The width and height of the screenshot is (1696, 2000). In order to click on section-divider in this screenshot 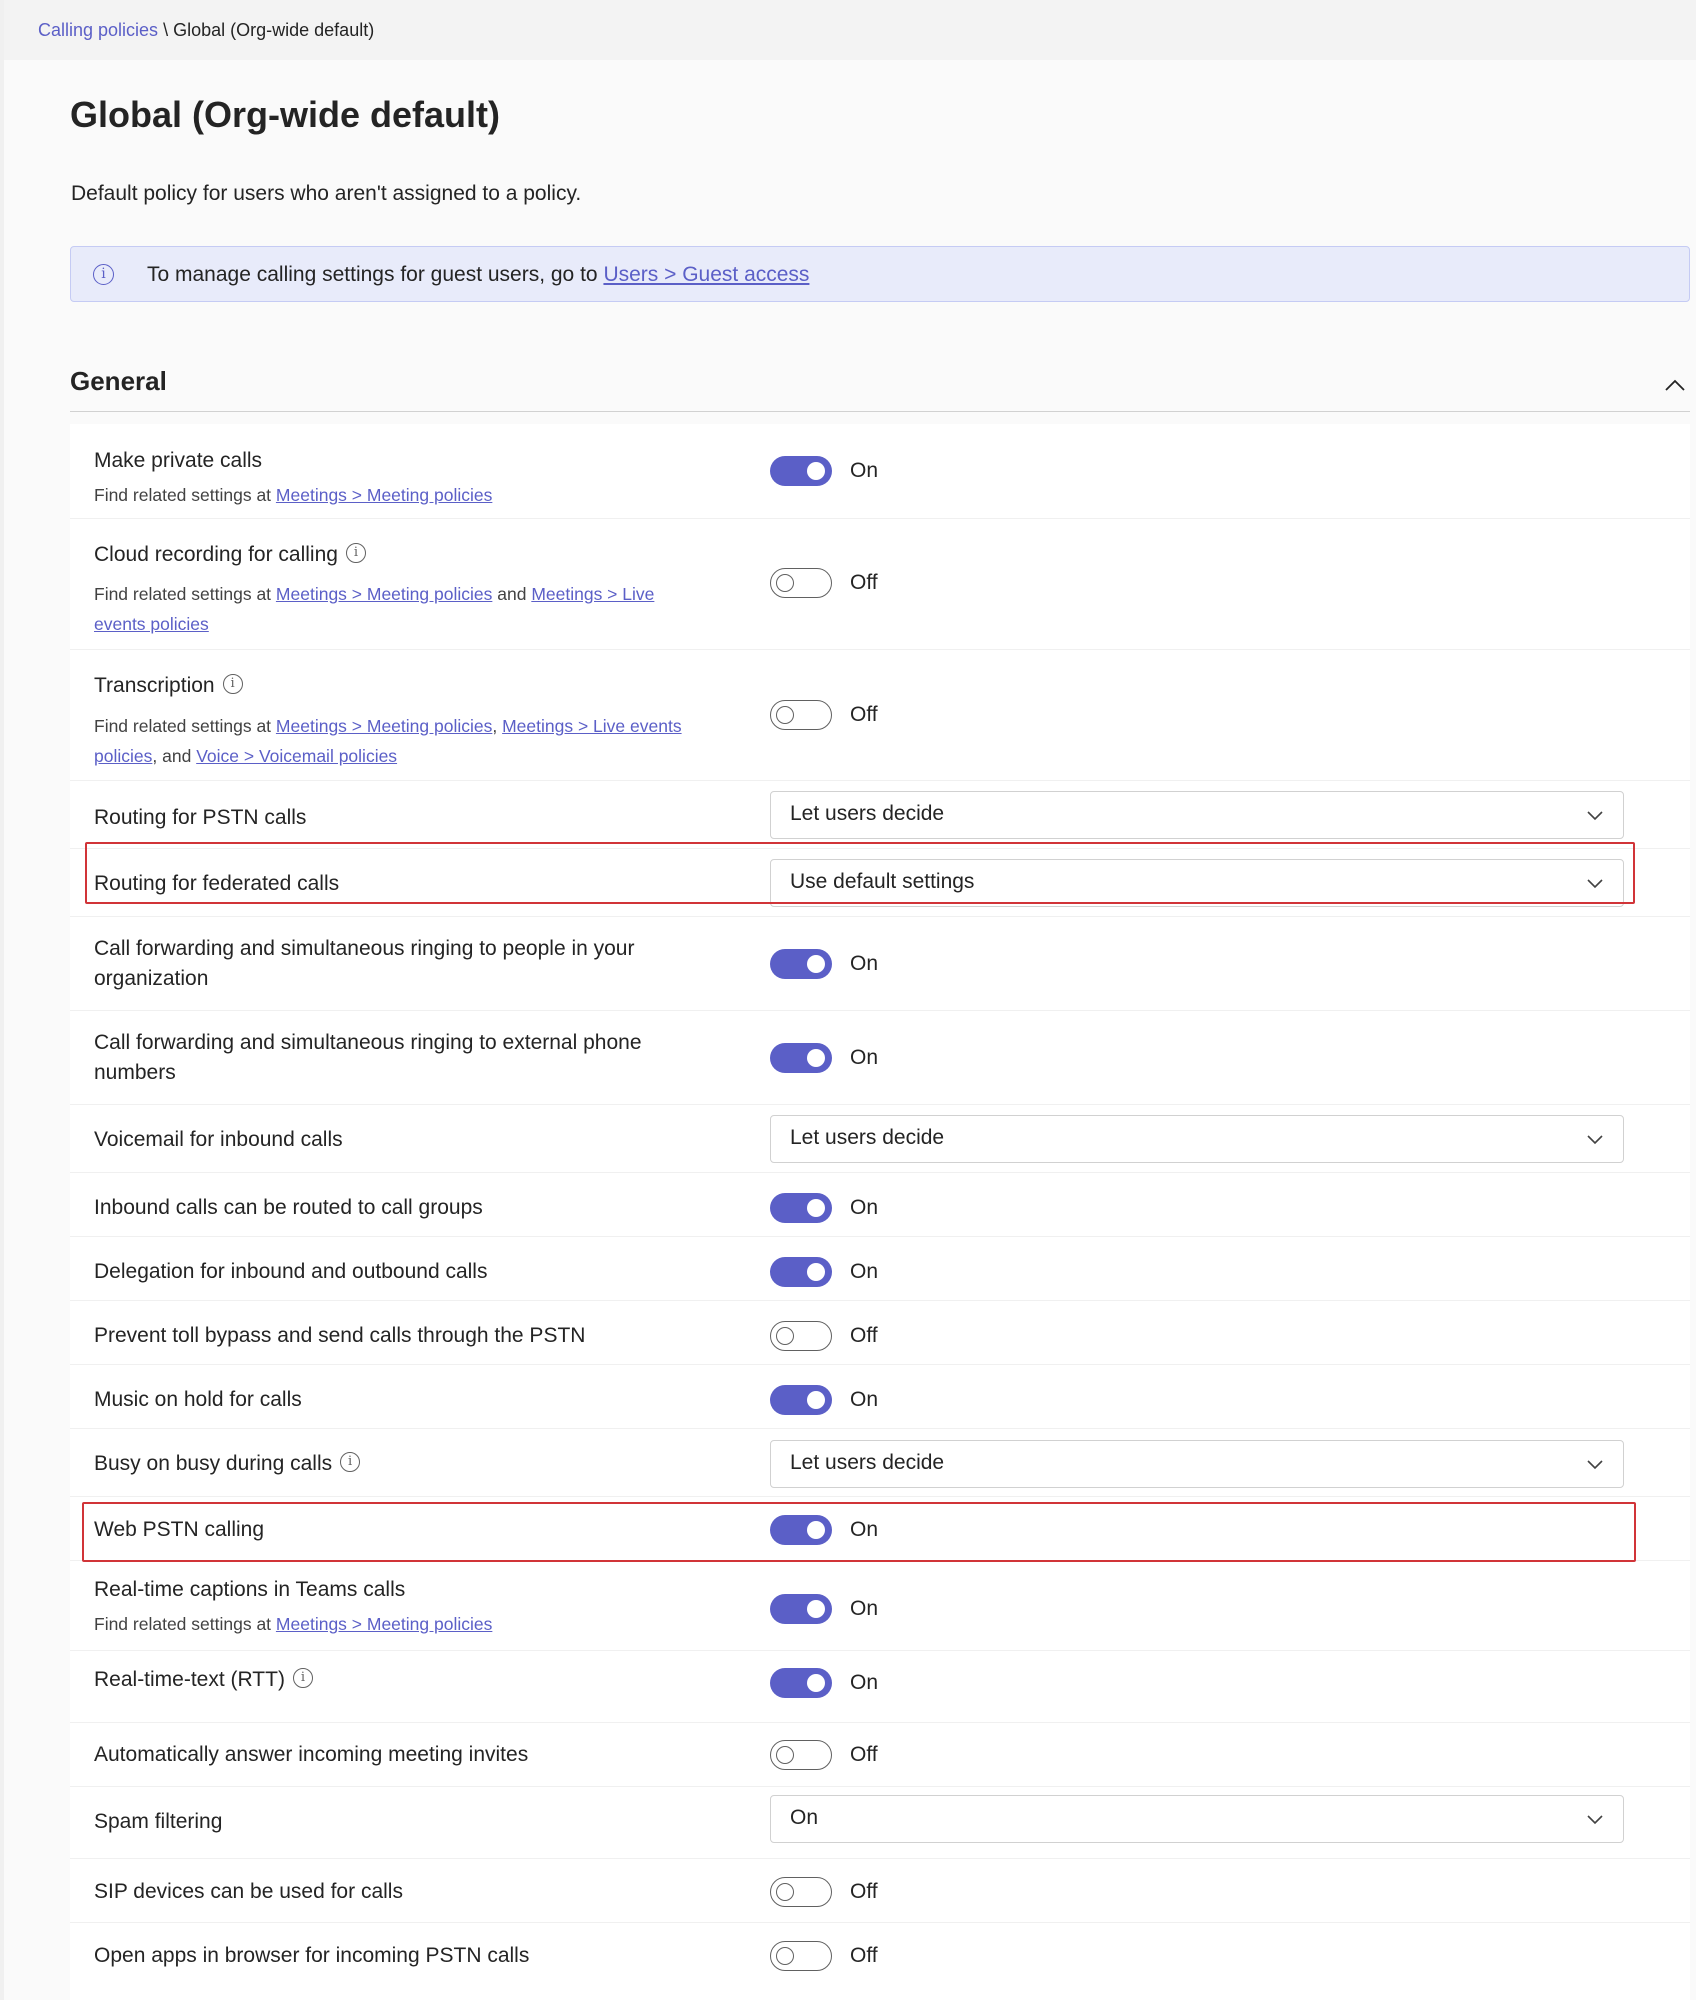, I will do `click(880, 411)`.